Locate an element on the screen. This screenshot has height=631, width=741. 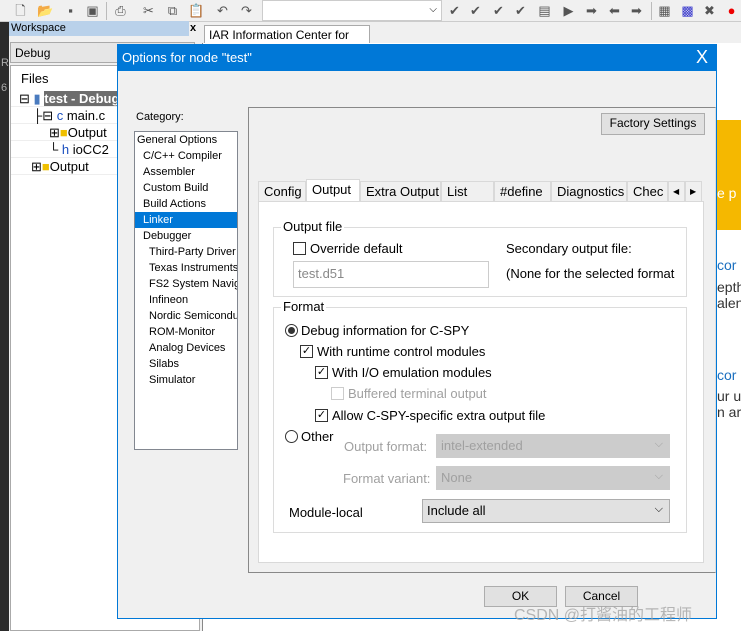
debug-icon: ● is located at coordinates (731, 10).